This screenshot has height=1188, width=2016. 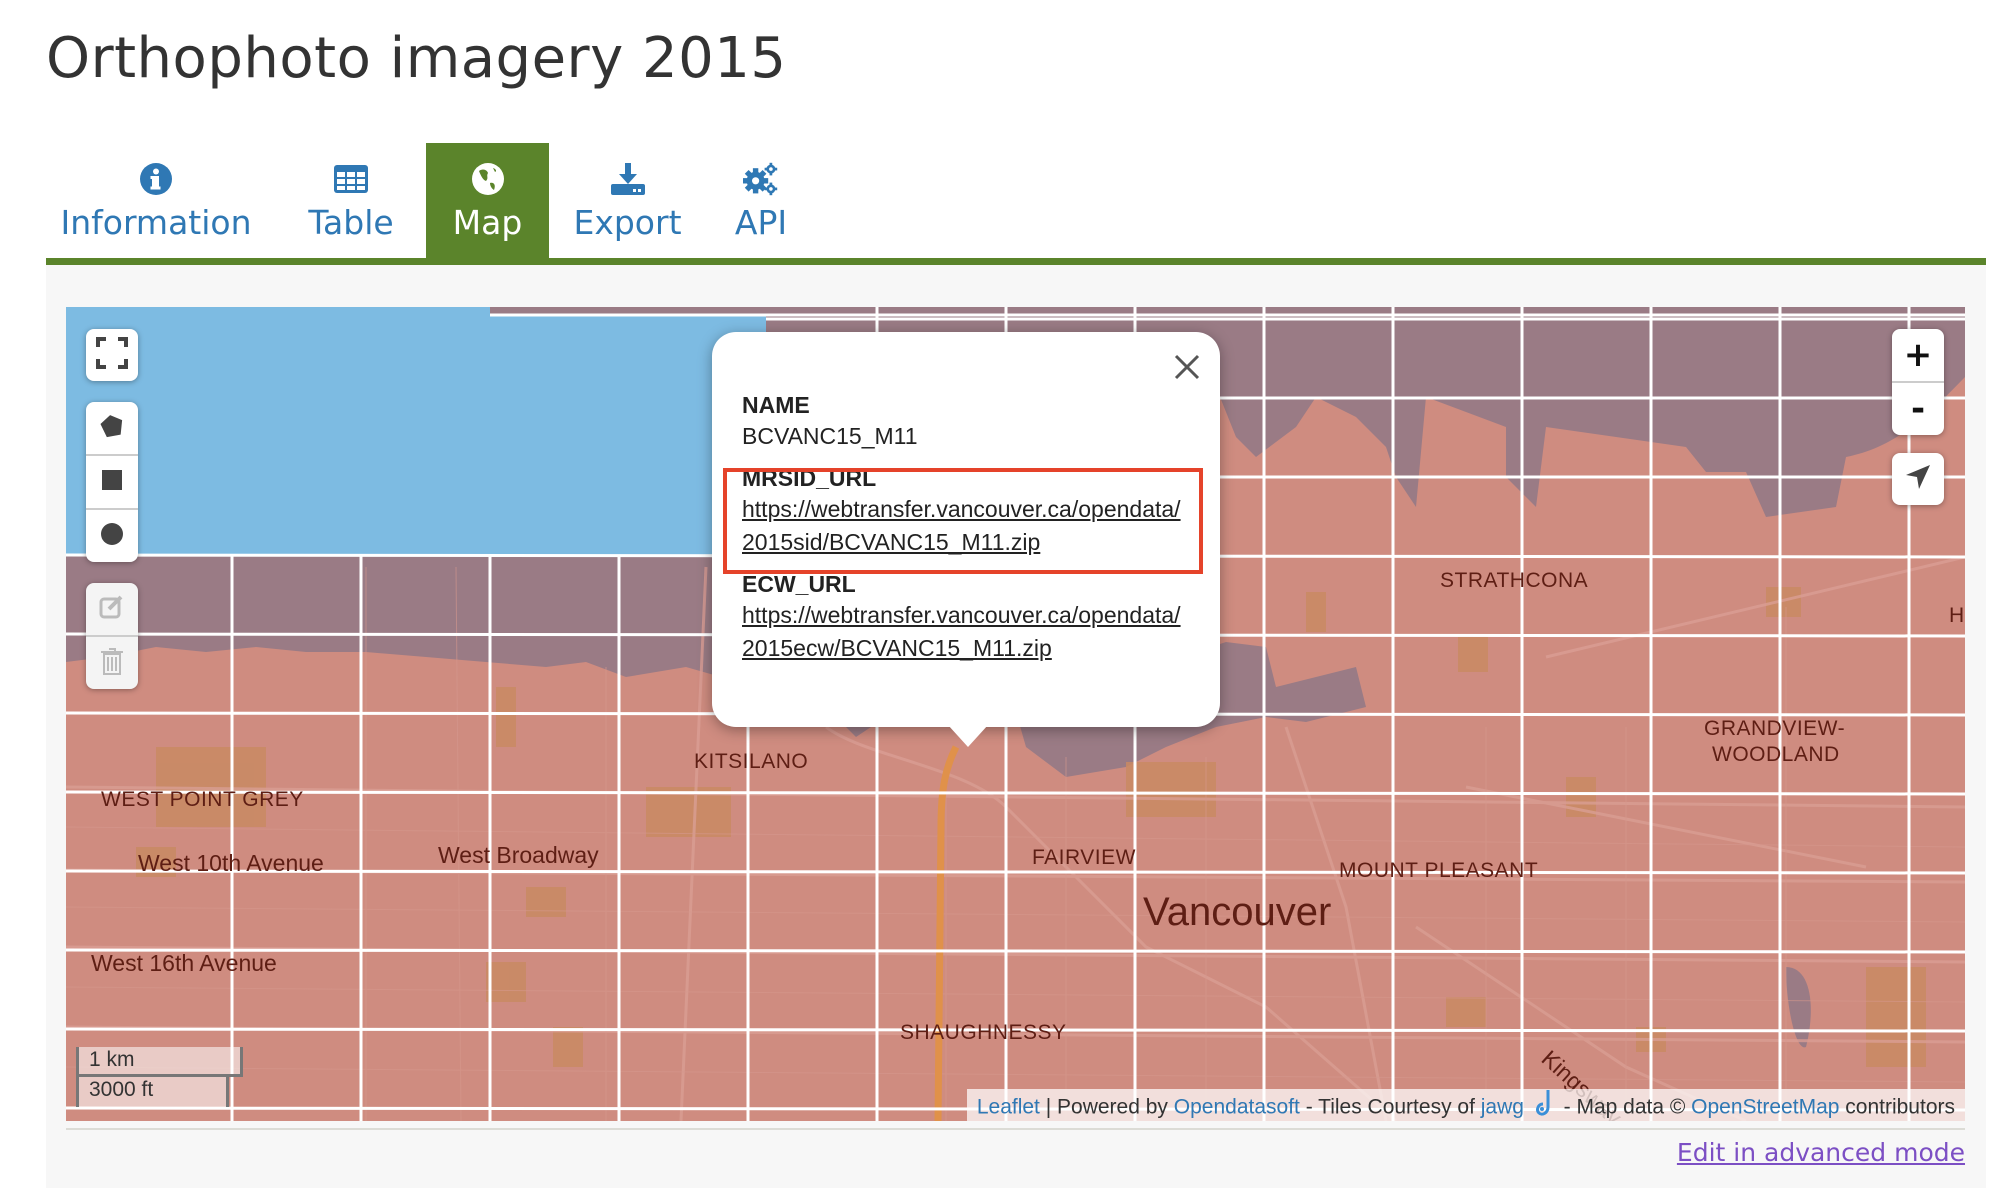 I want to click on map-scale: 1 km 3000 ft, so click(x=159, y=1077).